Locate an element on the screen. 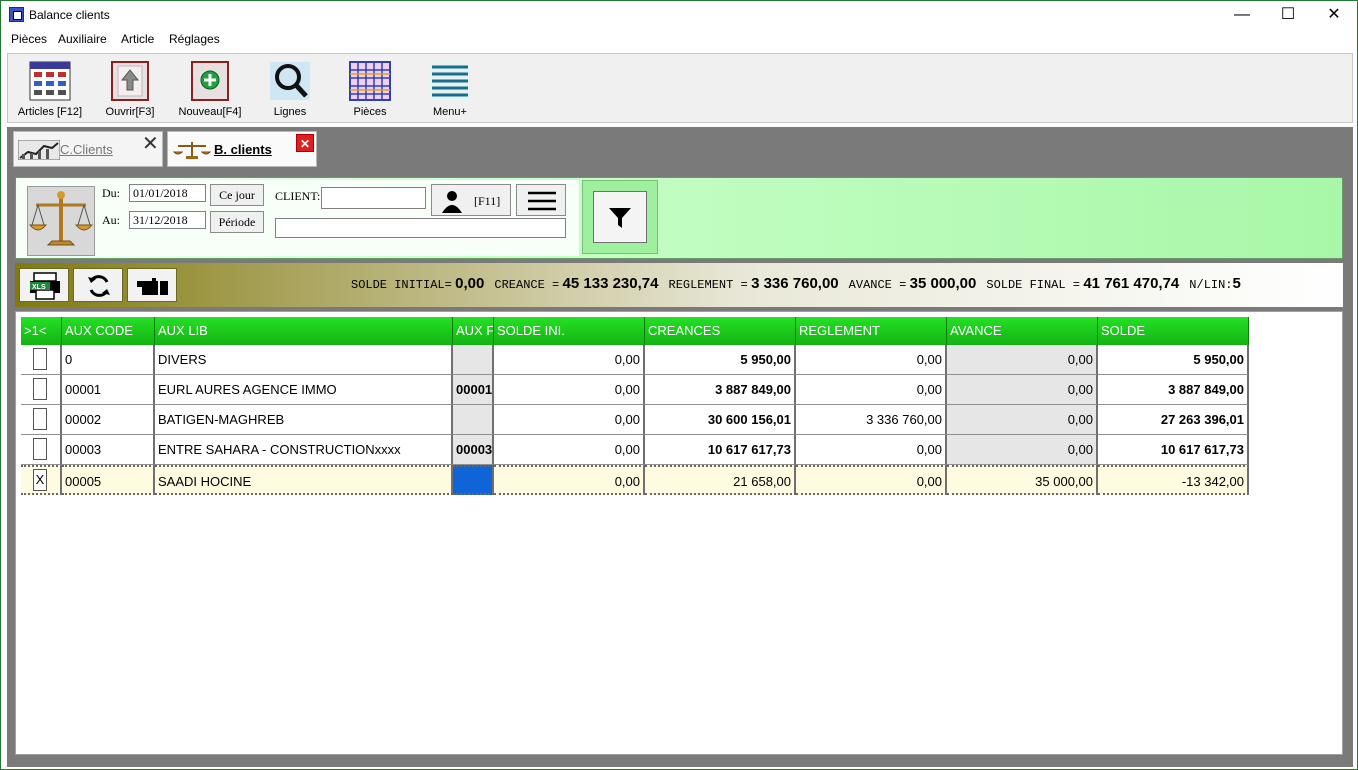 The image size is (1358, 770). table-row-reglement: 3 336 760,00 is located at coordinates (871, 420).